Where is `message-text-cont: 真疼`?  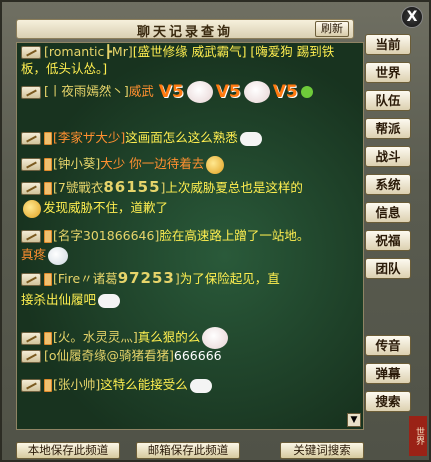
message-text-cont: 真疼 is located at coordinates (34, 254).